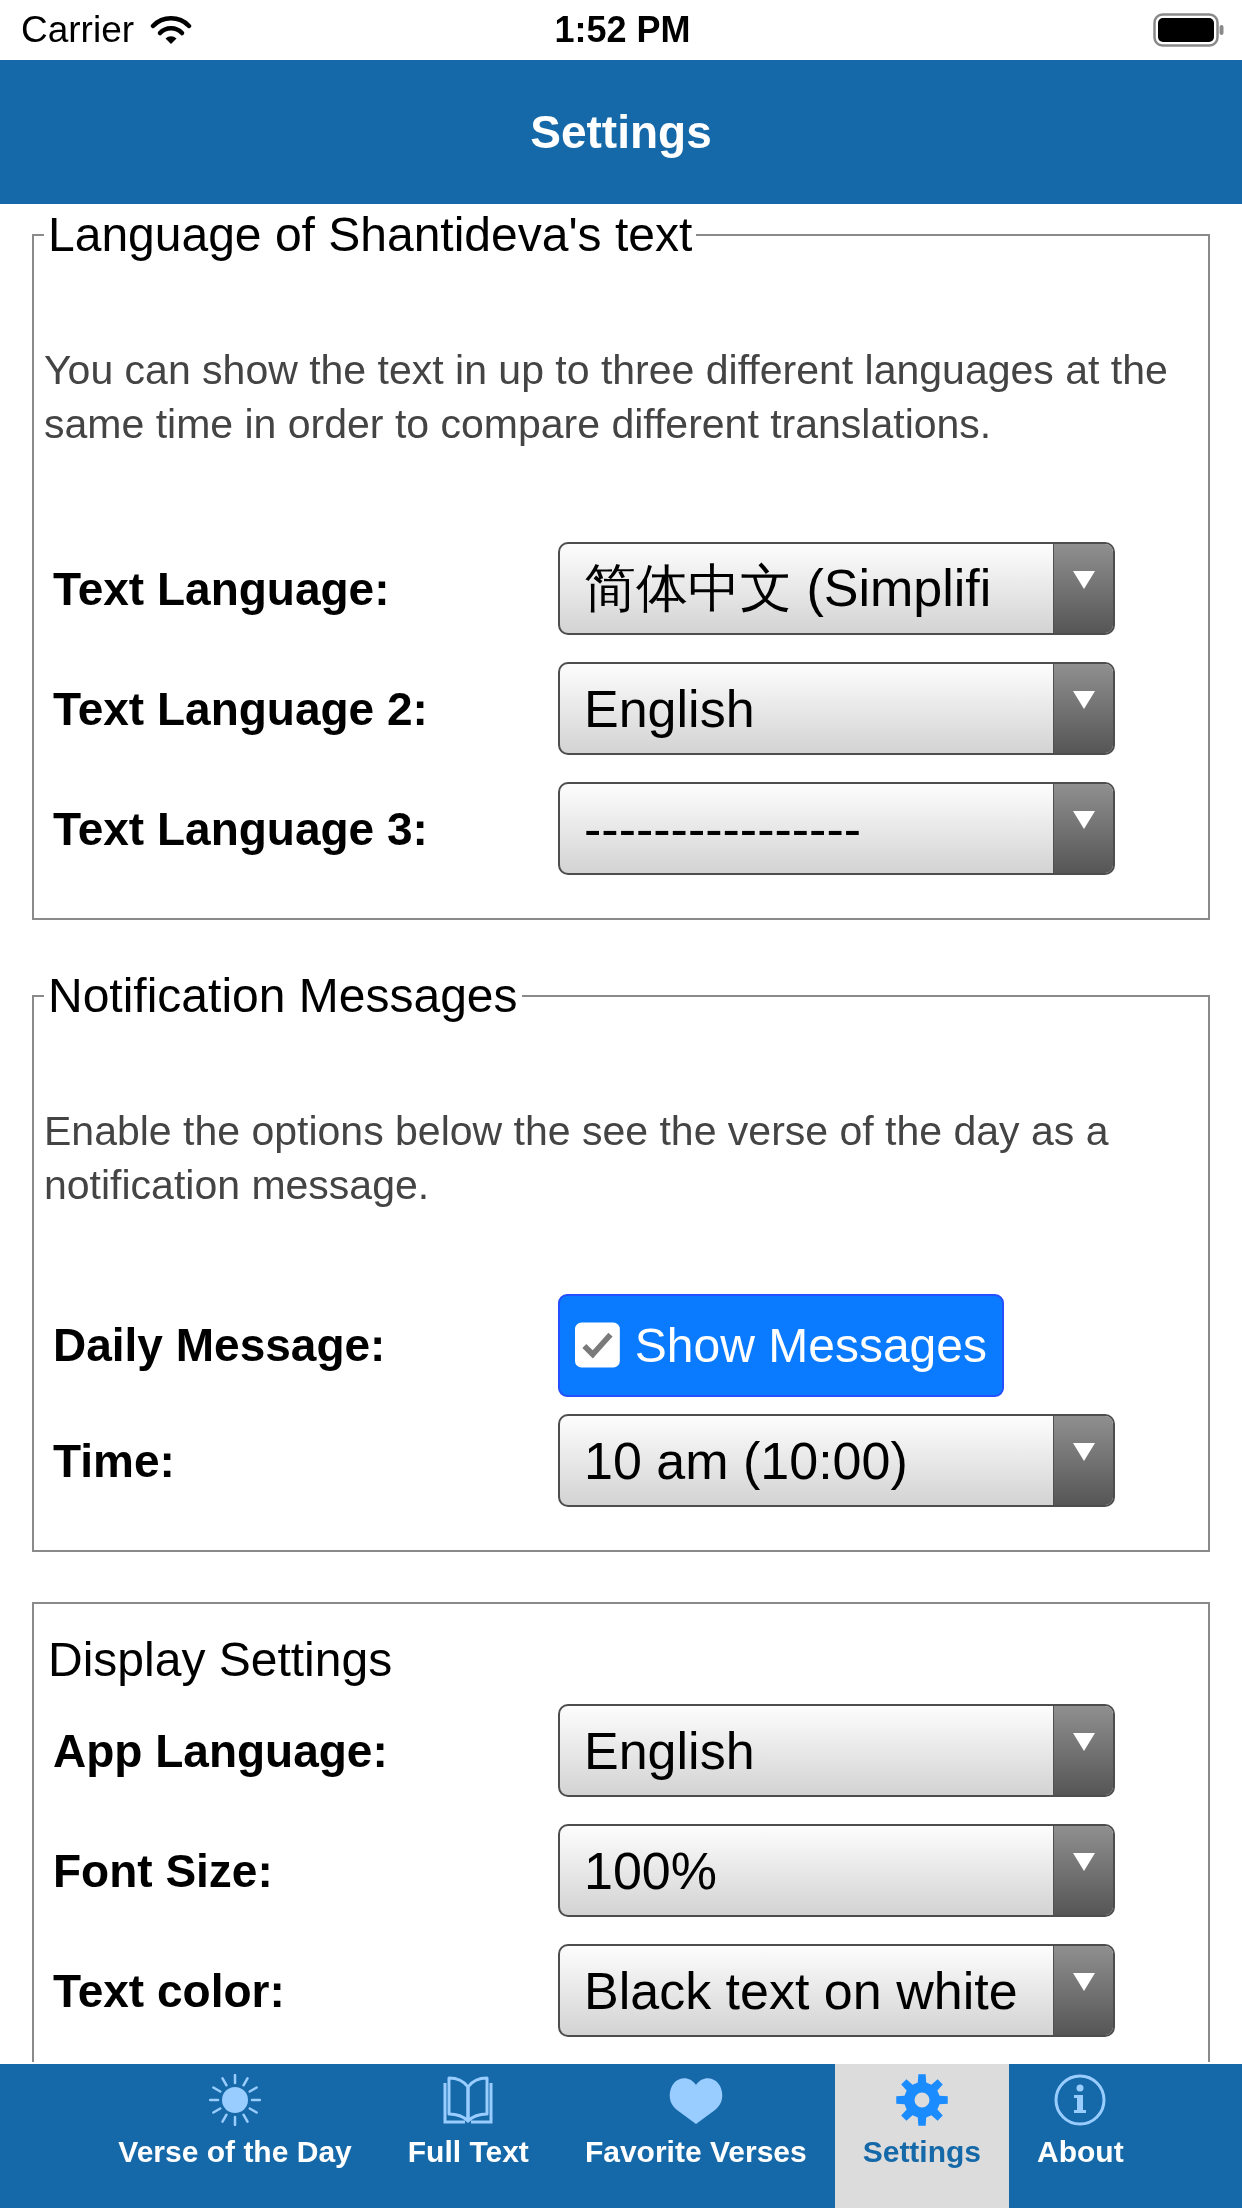  What do you see at coordinates (235, 2136) in the screenshot?
I see `tab-item: Verse of the Day` at bounding box center [235, 2136].